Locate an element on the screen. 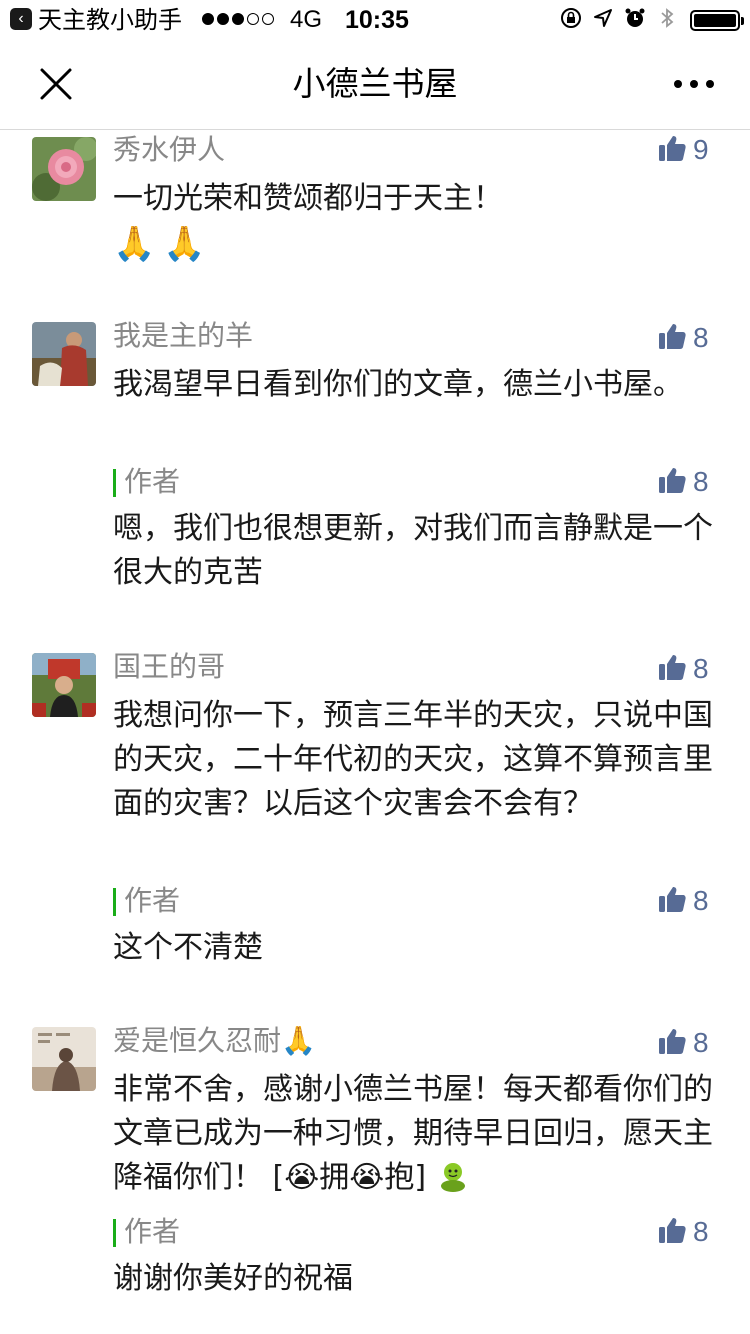 The height and width of the screenshot is (1334, 750). comment-nickname: 秀水伊人 is located at coordinates (169, 149).